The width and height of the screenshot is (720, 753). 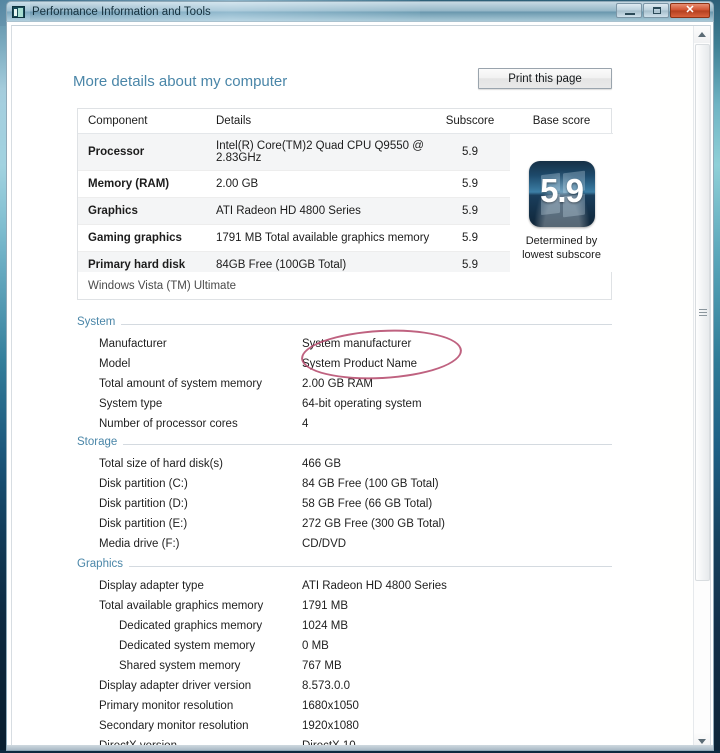 I want to click on section-title: System, so click(x=99, y=322).